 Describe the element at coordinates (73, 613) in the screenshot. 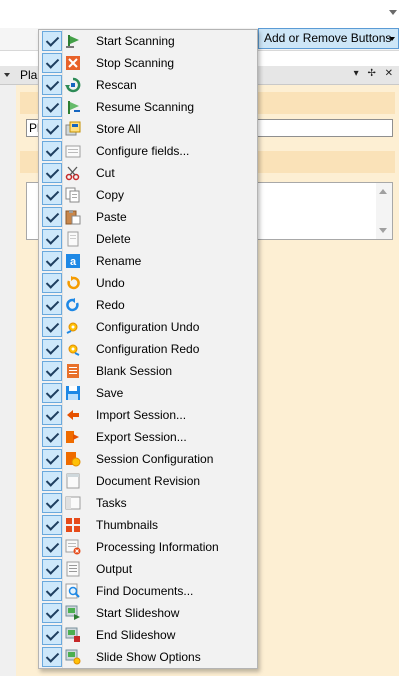

I see `start-slideshow-icon` at that location.